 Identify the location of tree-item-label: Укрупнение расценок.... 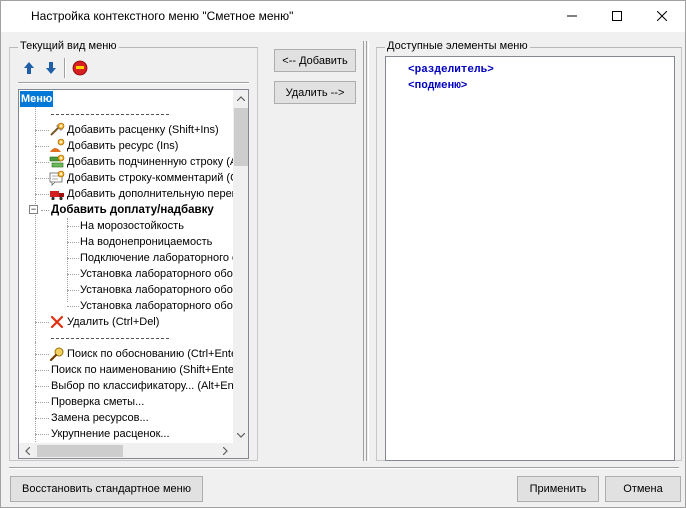
(110, 434).